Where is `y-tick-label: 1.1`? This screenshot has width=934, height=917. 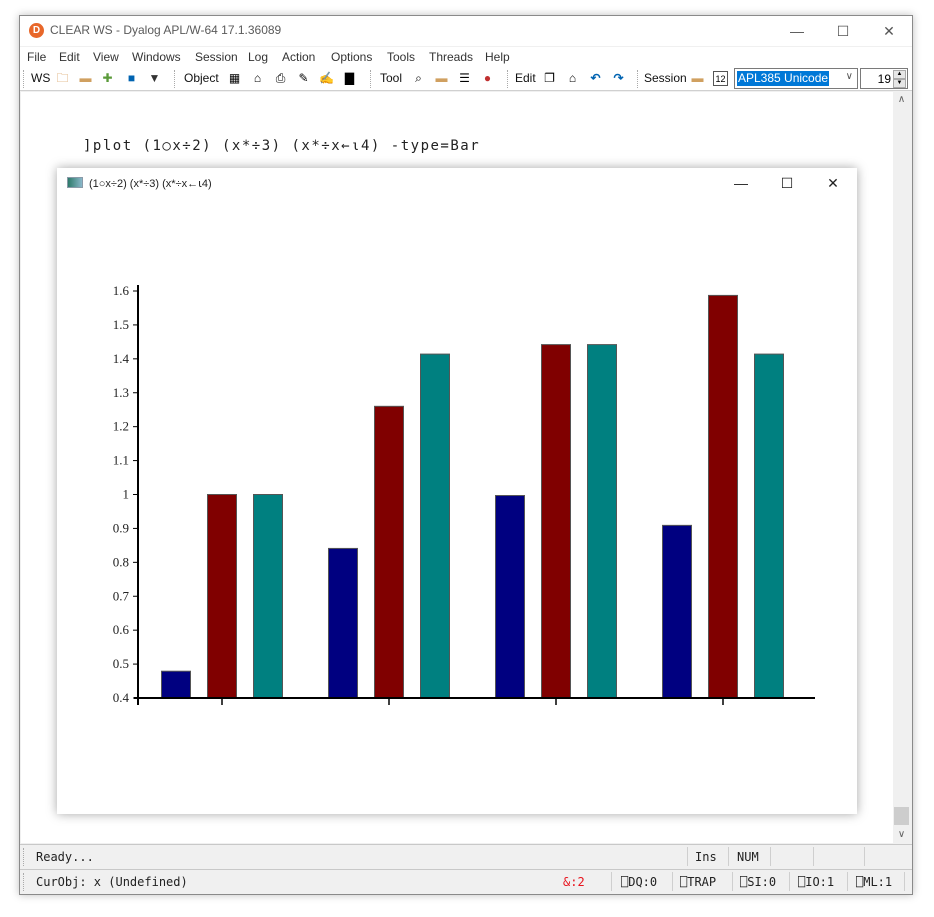 y-tick-label: 1.1 is located at coordinates (121, 460).